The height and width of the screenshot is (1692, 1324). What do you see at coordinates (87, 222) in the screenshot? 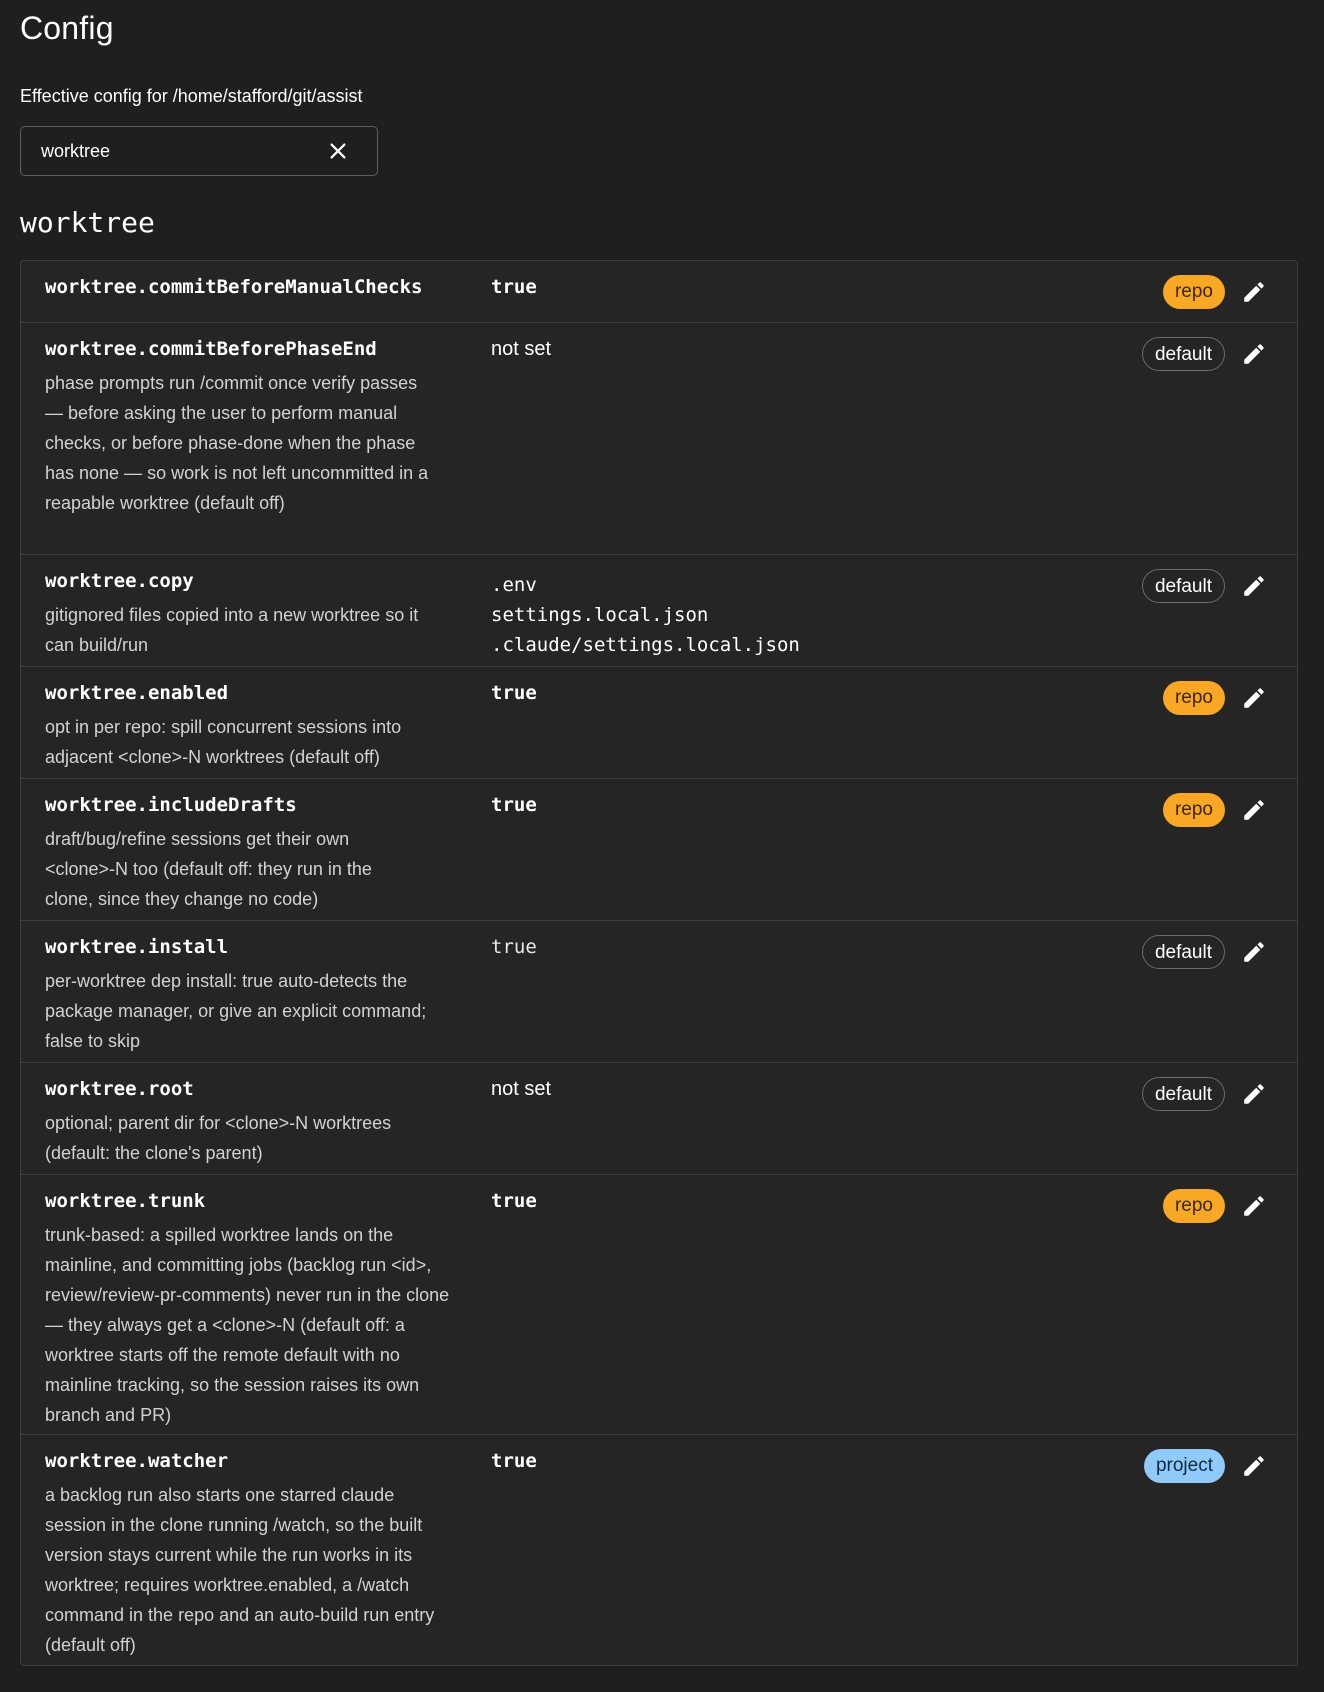
I see `section-title: worktree` at bounding box center [87, 222].